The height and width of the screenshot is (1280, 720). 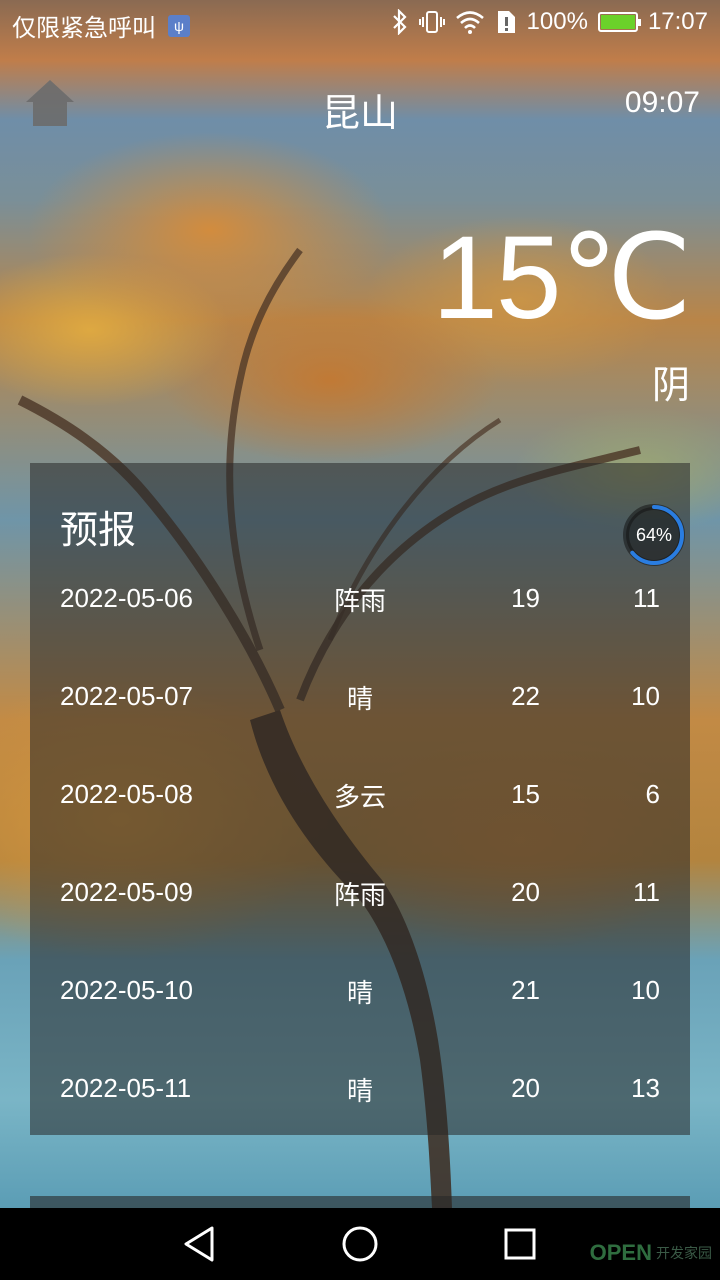 What do you see at coordinates (360, 1202) in the screenshot?
I see `second-panel-edge` at bounding box center [360, 1202].